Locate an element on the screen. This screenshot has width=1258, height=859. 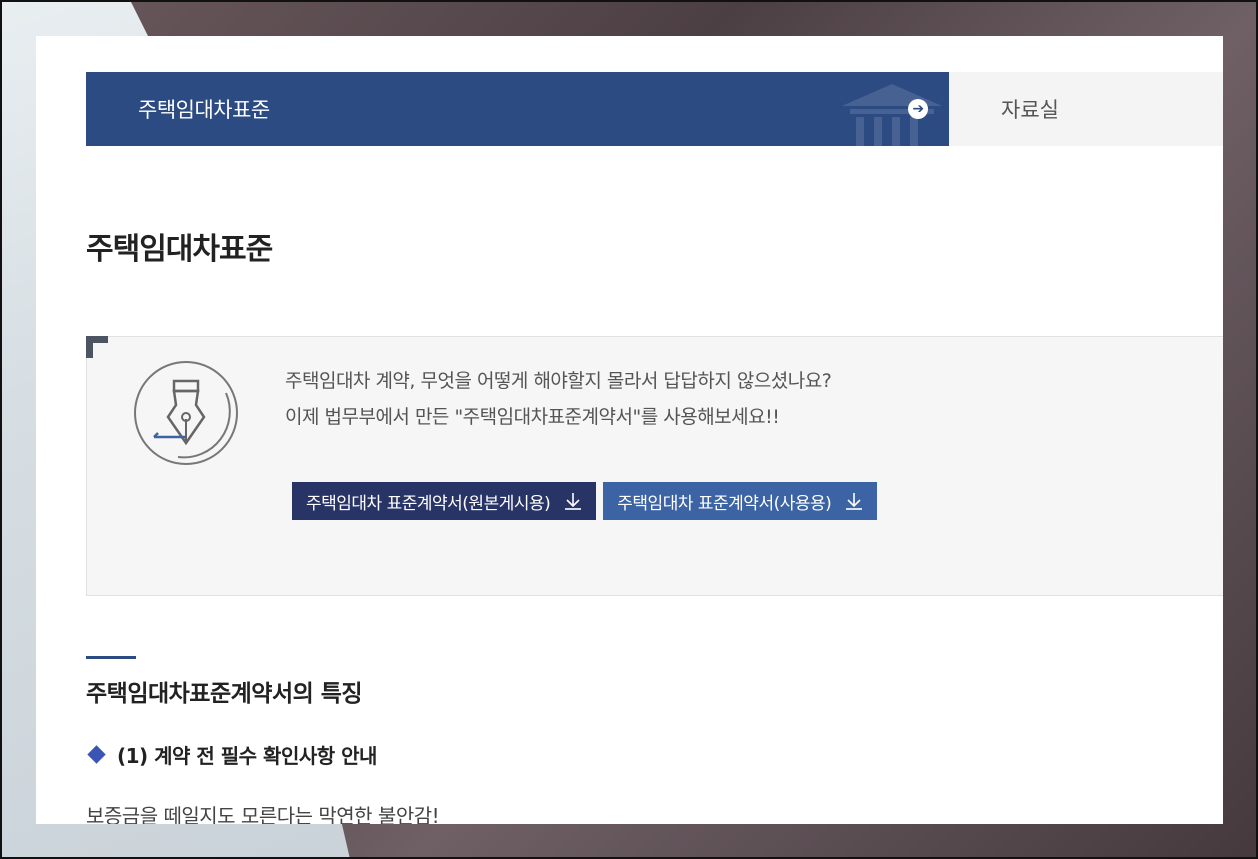
building-icon is located at coordinates (892, 115).